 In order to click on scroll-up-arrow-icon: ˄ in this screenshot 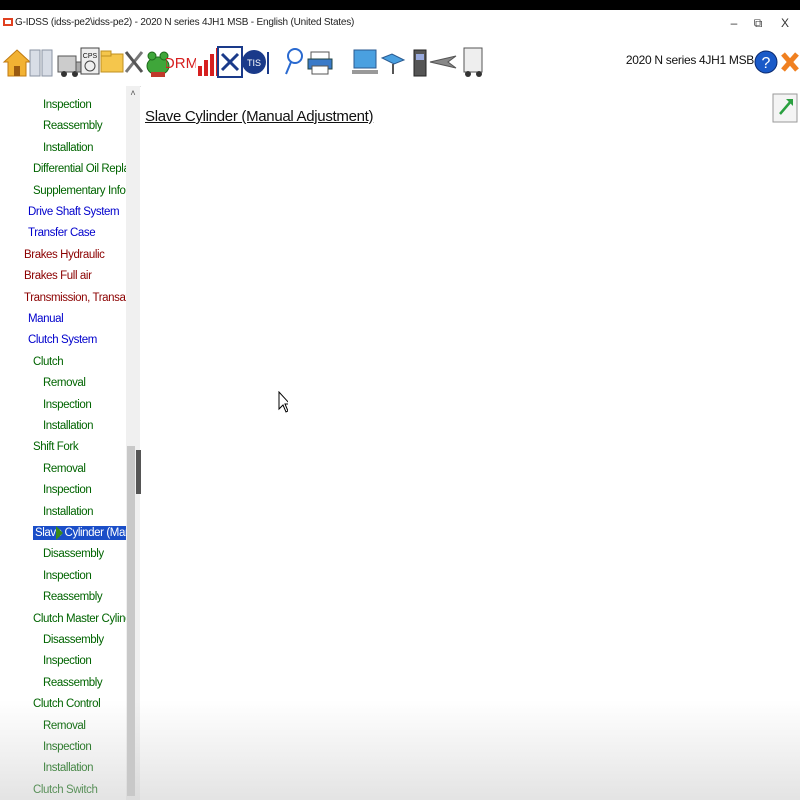, I will do `click(133, 93)`.